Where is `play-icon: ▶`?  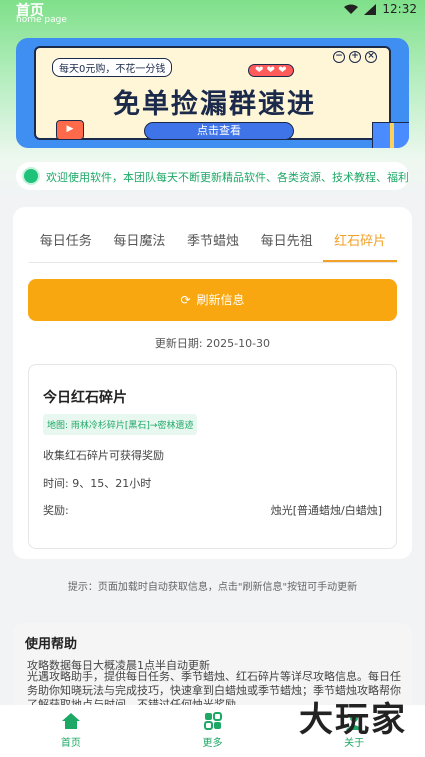 play-icon: ▶ is located at coordinates (70, 130).